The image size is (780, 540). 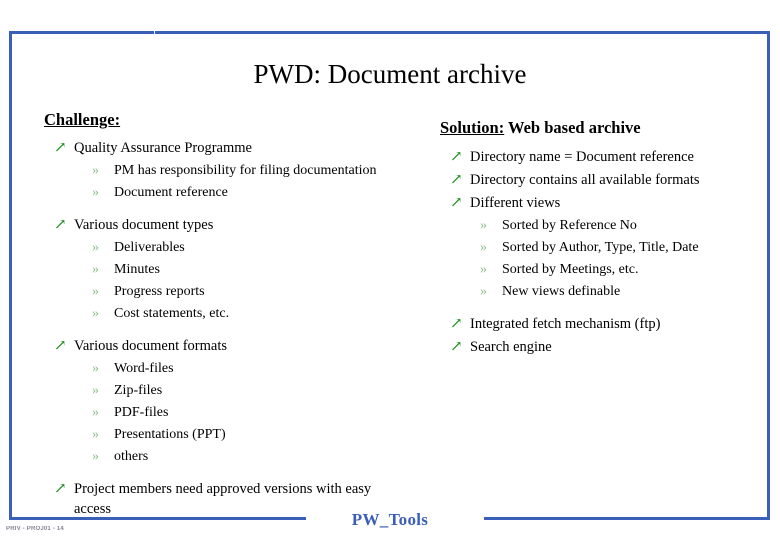 What do you see at coordinates (248, 314) in the screenshot?
I see `bullet-item: » Cost statements, etc.` at bounding box center [248, 314].